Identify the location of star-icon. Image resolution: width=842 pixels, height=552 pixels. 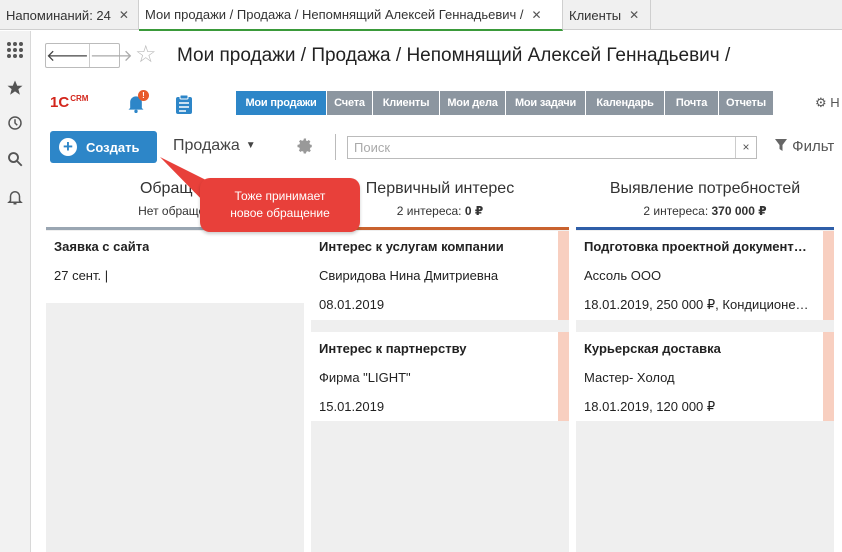
(15, 88).